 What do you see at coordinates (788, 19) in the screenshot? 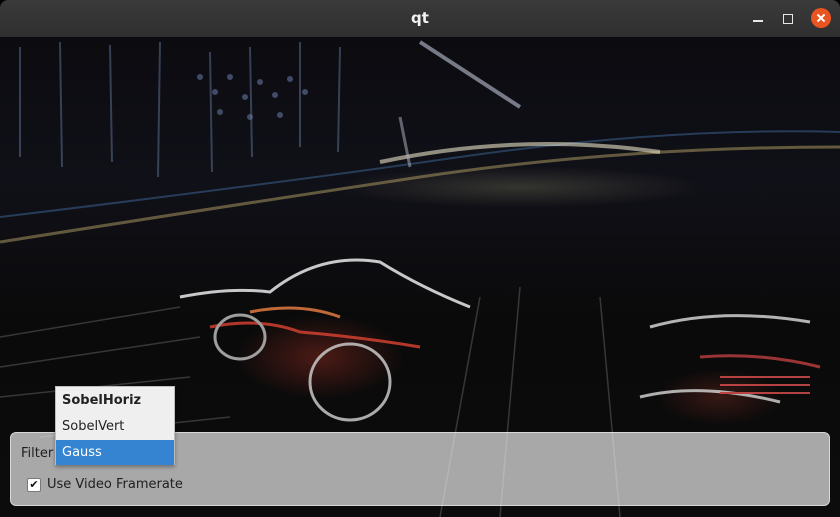
I see `maximize-icon` at bounding box center [788, 19].